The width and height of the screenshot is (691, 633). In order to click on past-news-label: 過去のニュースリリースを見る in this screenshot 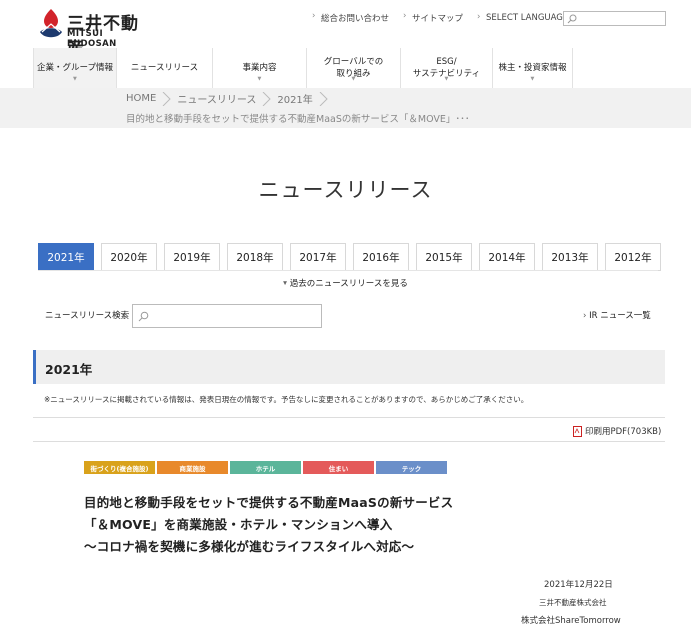, I will do `click(348, 284)`.